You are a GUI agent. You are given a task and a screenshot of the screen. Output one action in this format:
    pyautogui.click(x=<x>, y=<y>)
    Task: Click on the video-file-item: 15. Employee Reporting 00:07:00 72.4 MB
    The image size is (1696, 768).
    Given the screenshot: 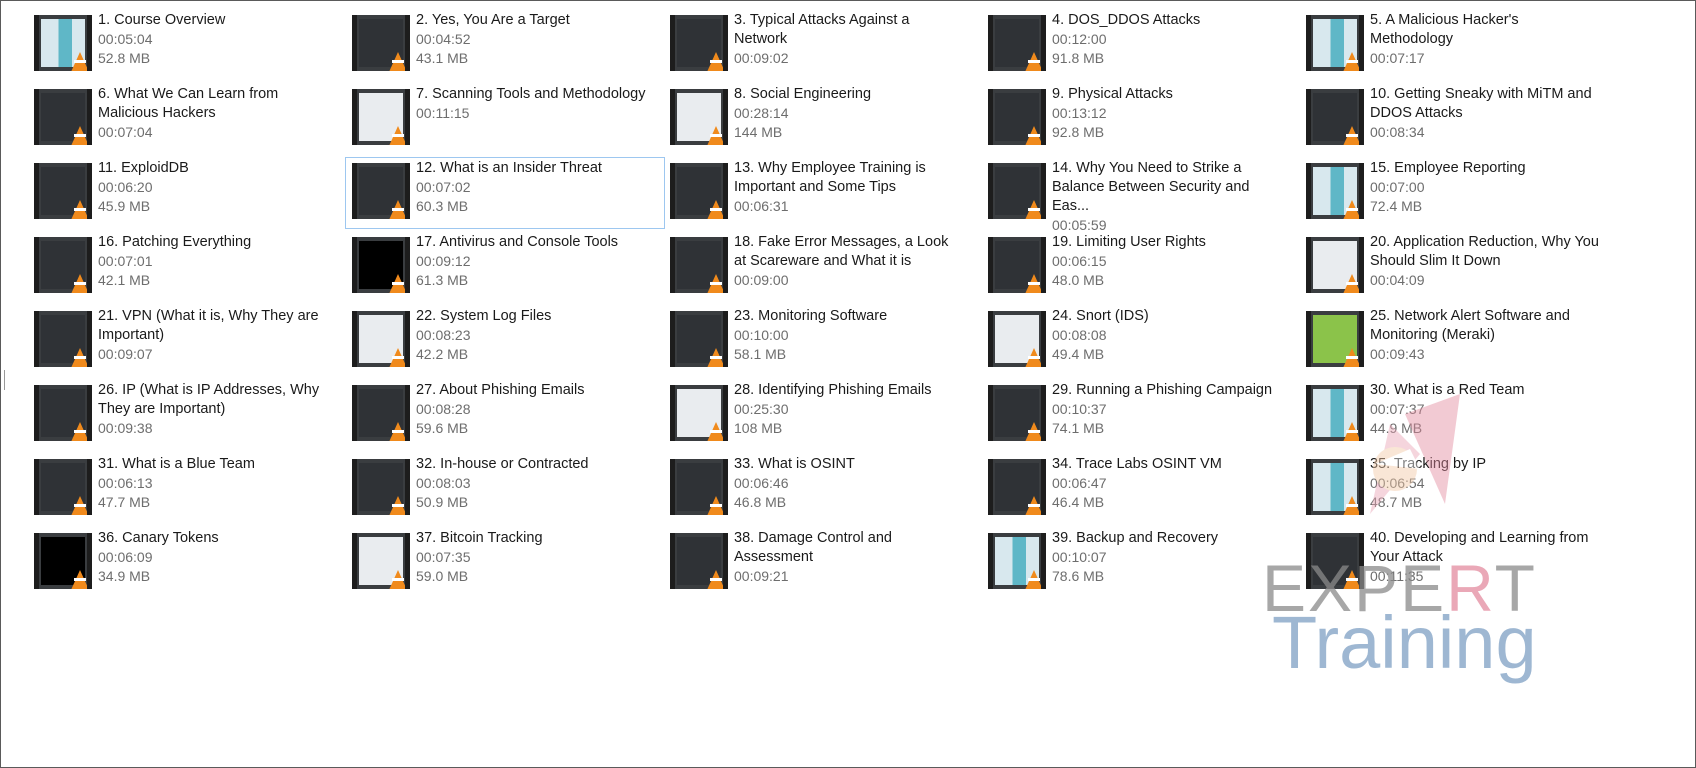 What is the action you would take?
    pyautogui.click(x=1463, y=193)
    